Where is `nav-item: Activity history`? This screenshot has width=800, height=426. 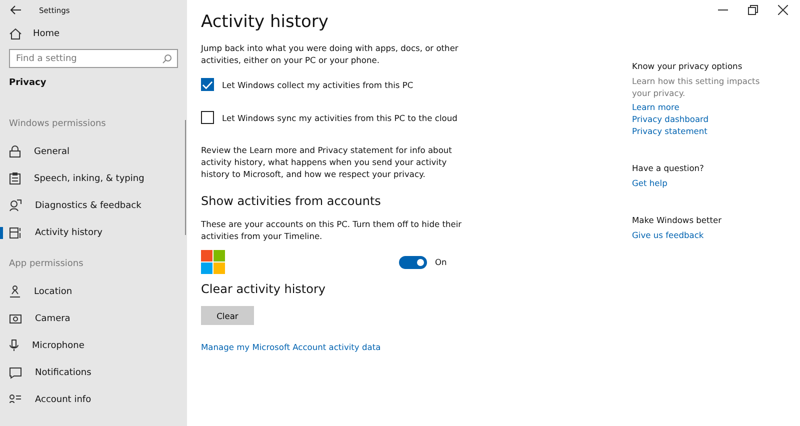 nav-item: Activity history is located at coordinates (93, 232).